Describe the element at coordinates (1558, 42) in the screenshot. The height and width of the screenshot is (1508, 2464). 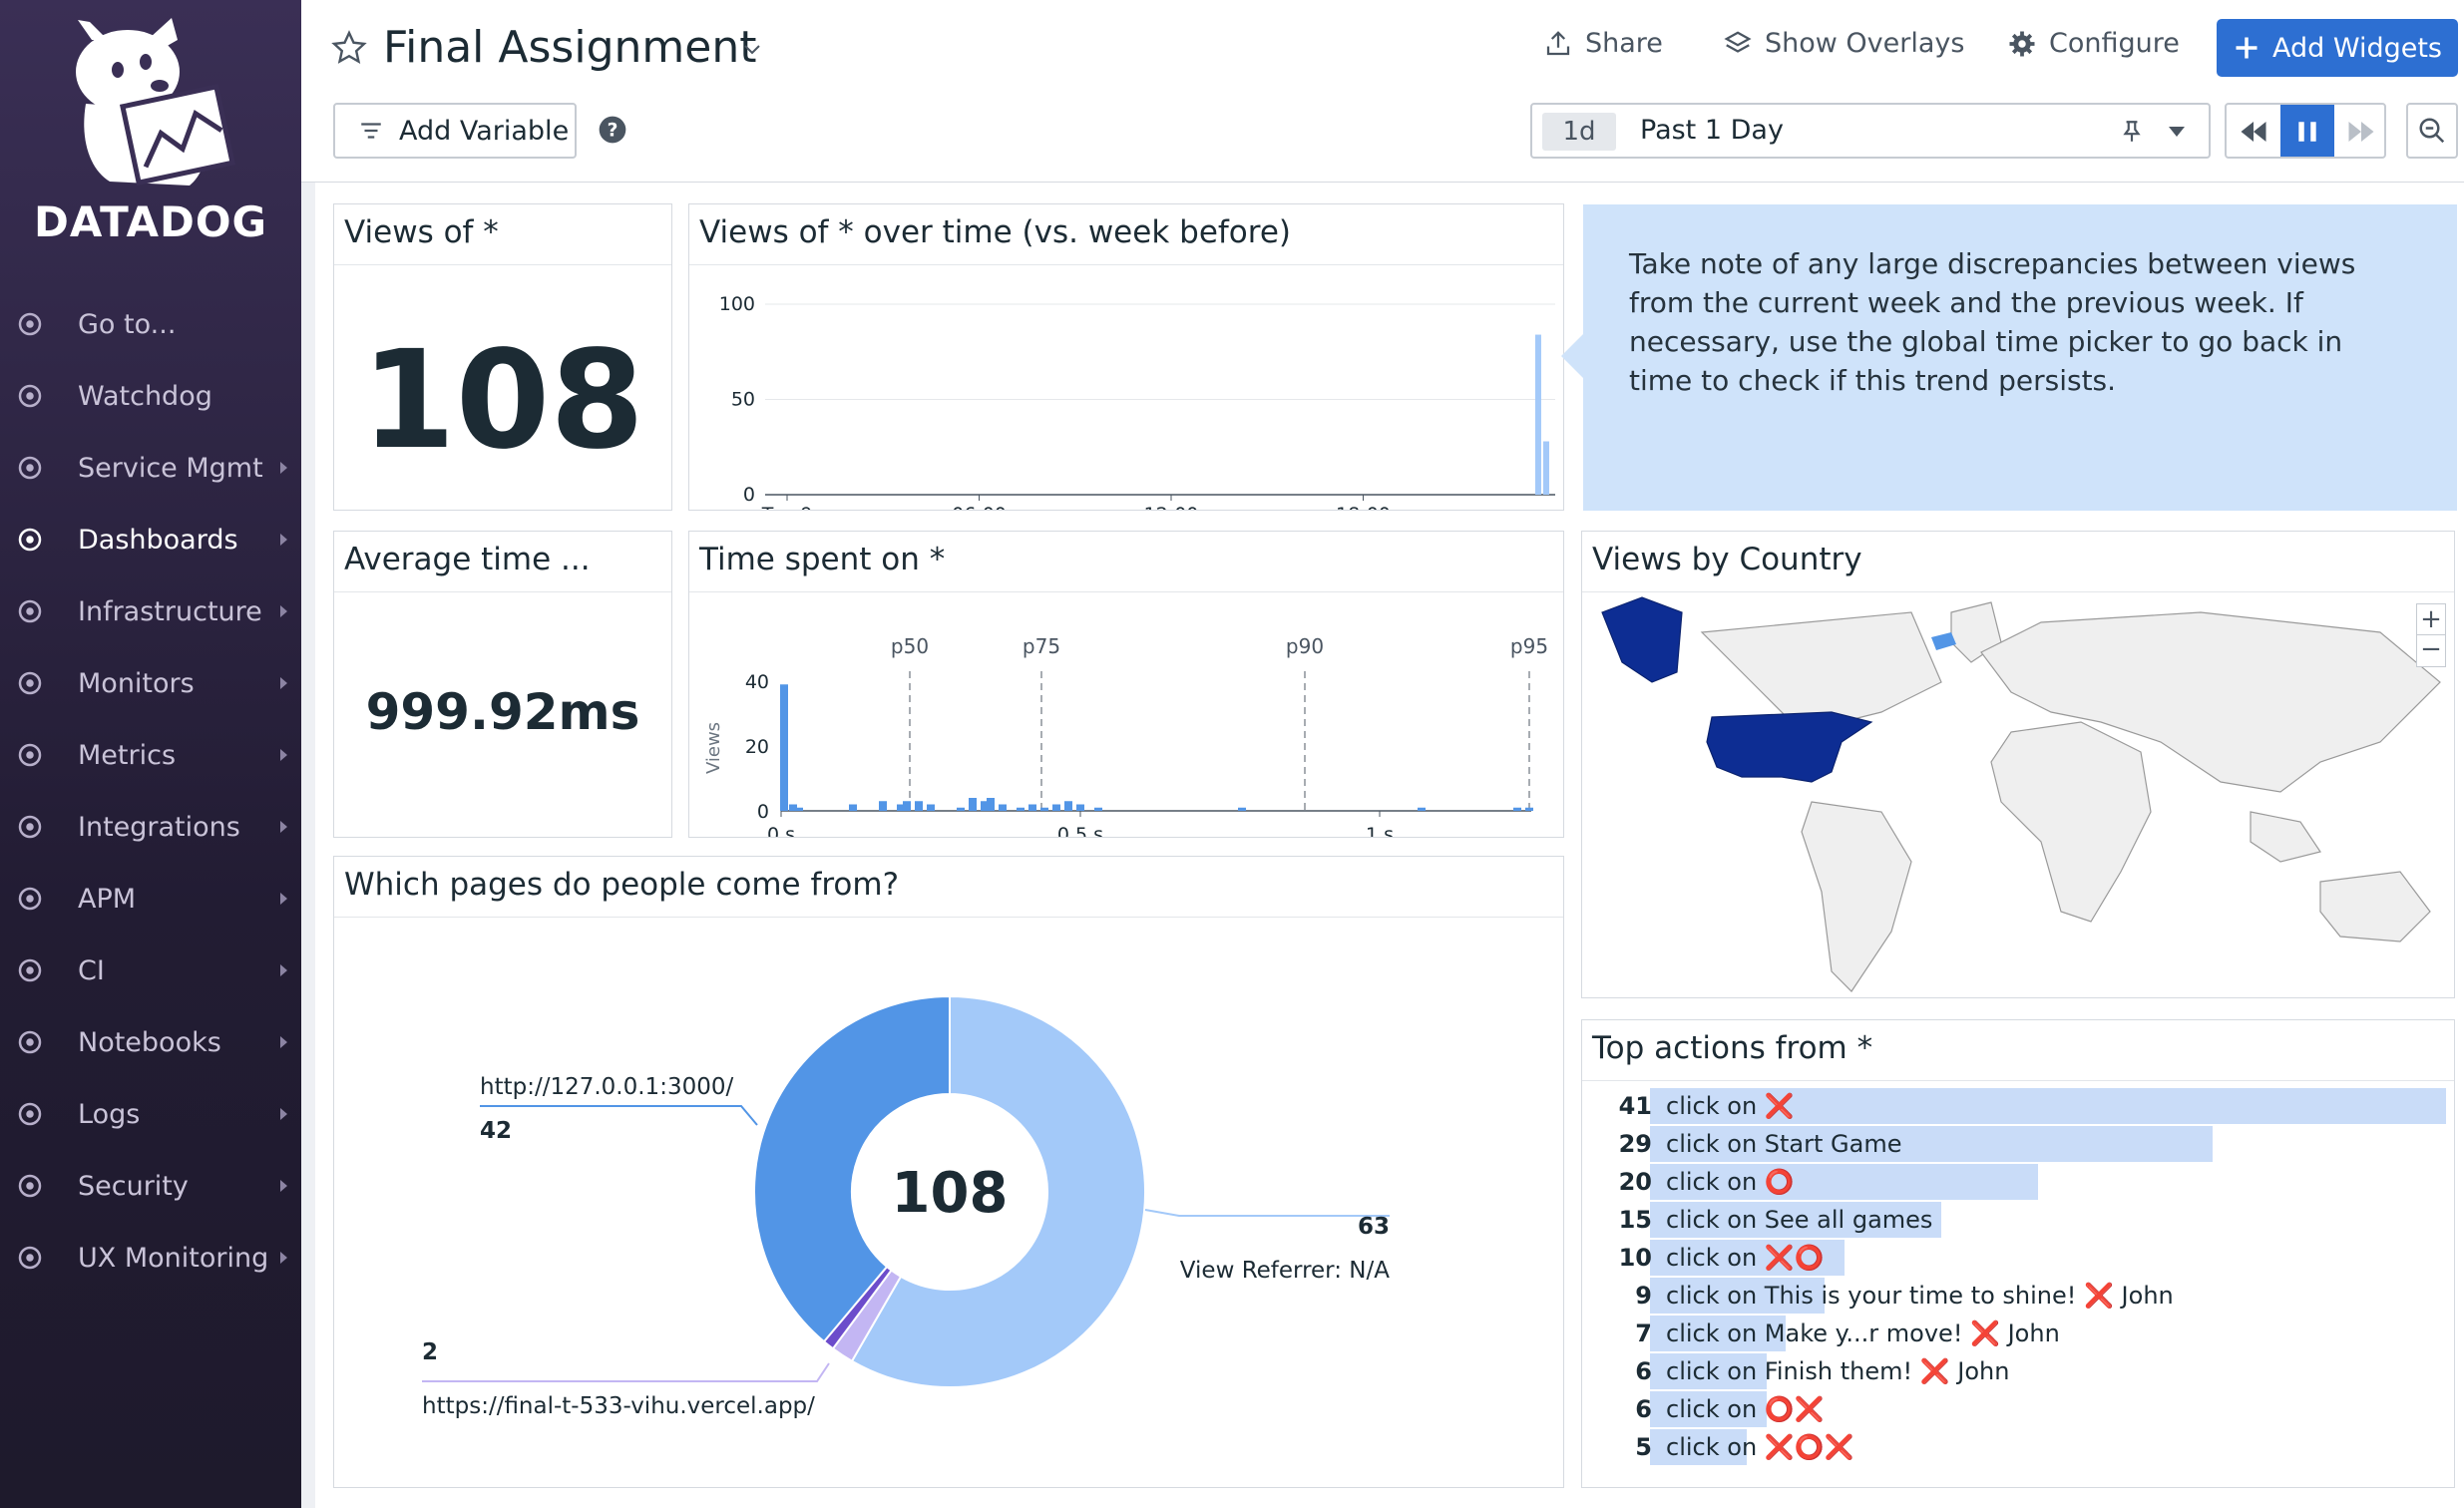
I see `share-icon` at that location.